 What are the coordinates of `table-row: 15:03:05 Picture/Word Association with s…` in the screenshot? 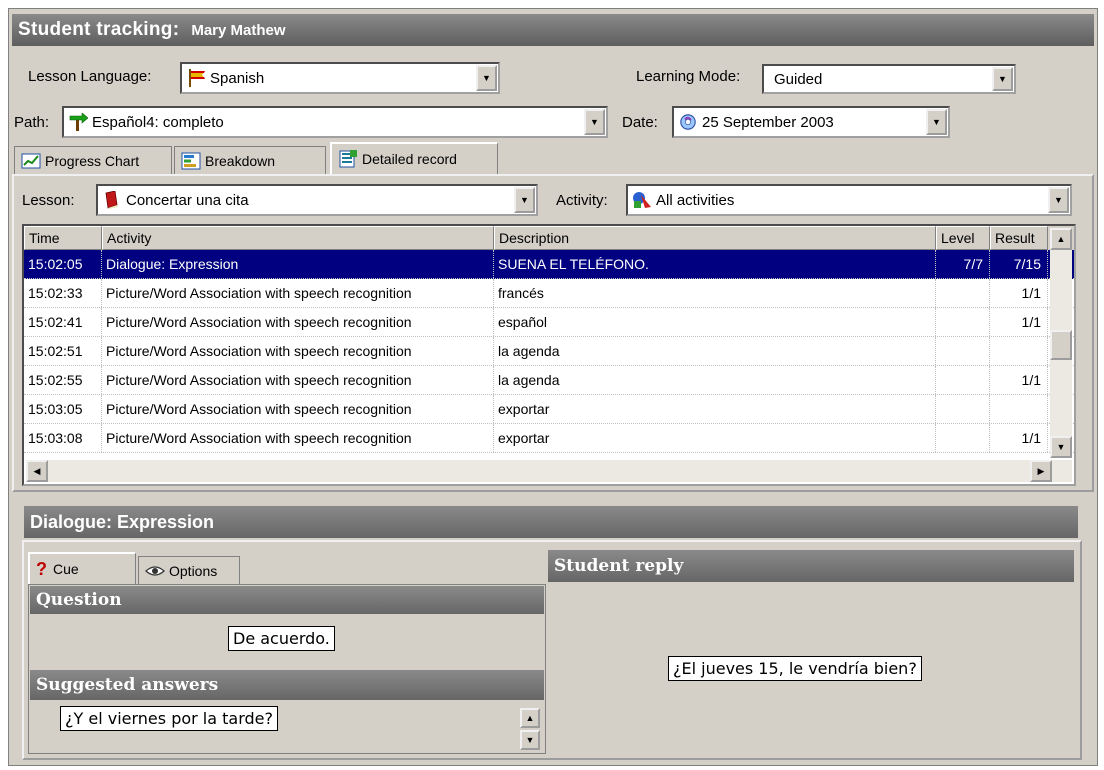 It's located at (549, 409).